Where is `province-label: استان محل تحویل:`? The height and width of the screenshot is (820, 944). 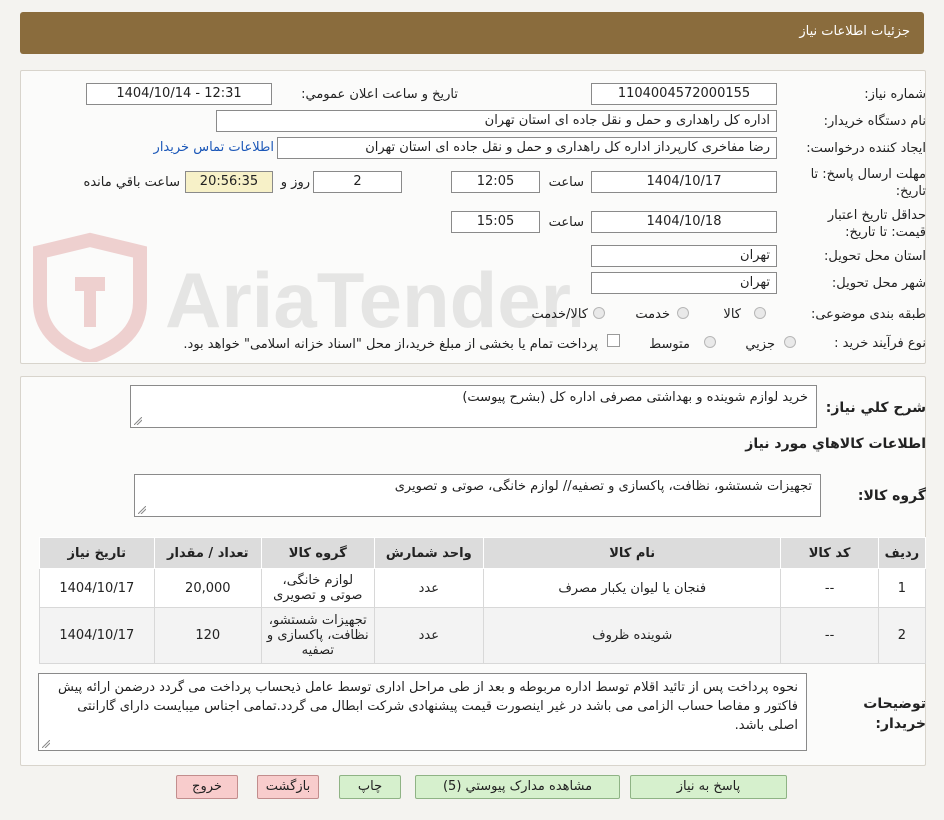 province-label: استان محل تحویل: is located at coordinates (875, 256).